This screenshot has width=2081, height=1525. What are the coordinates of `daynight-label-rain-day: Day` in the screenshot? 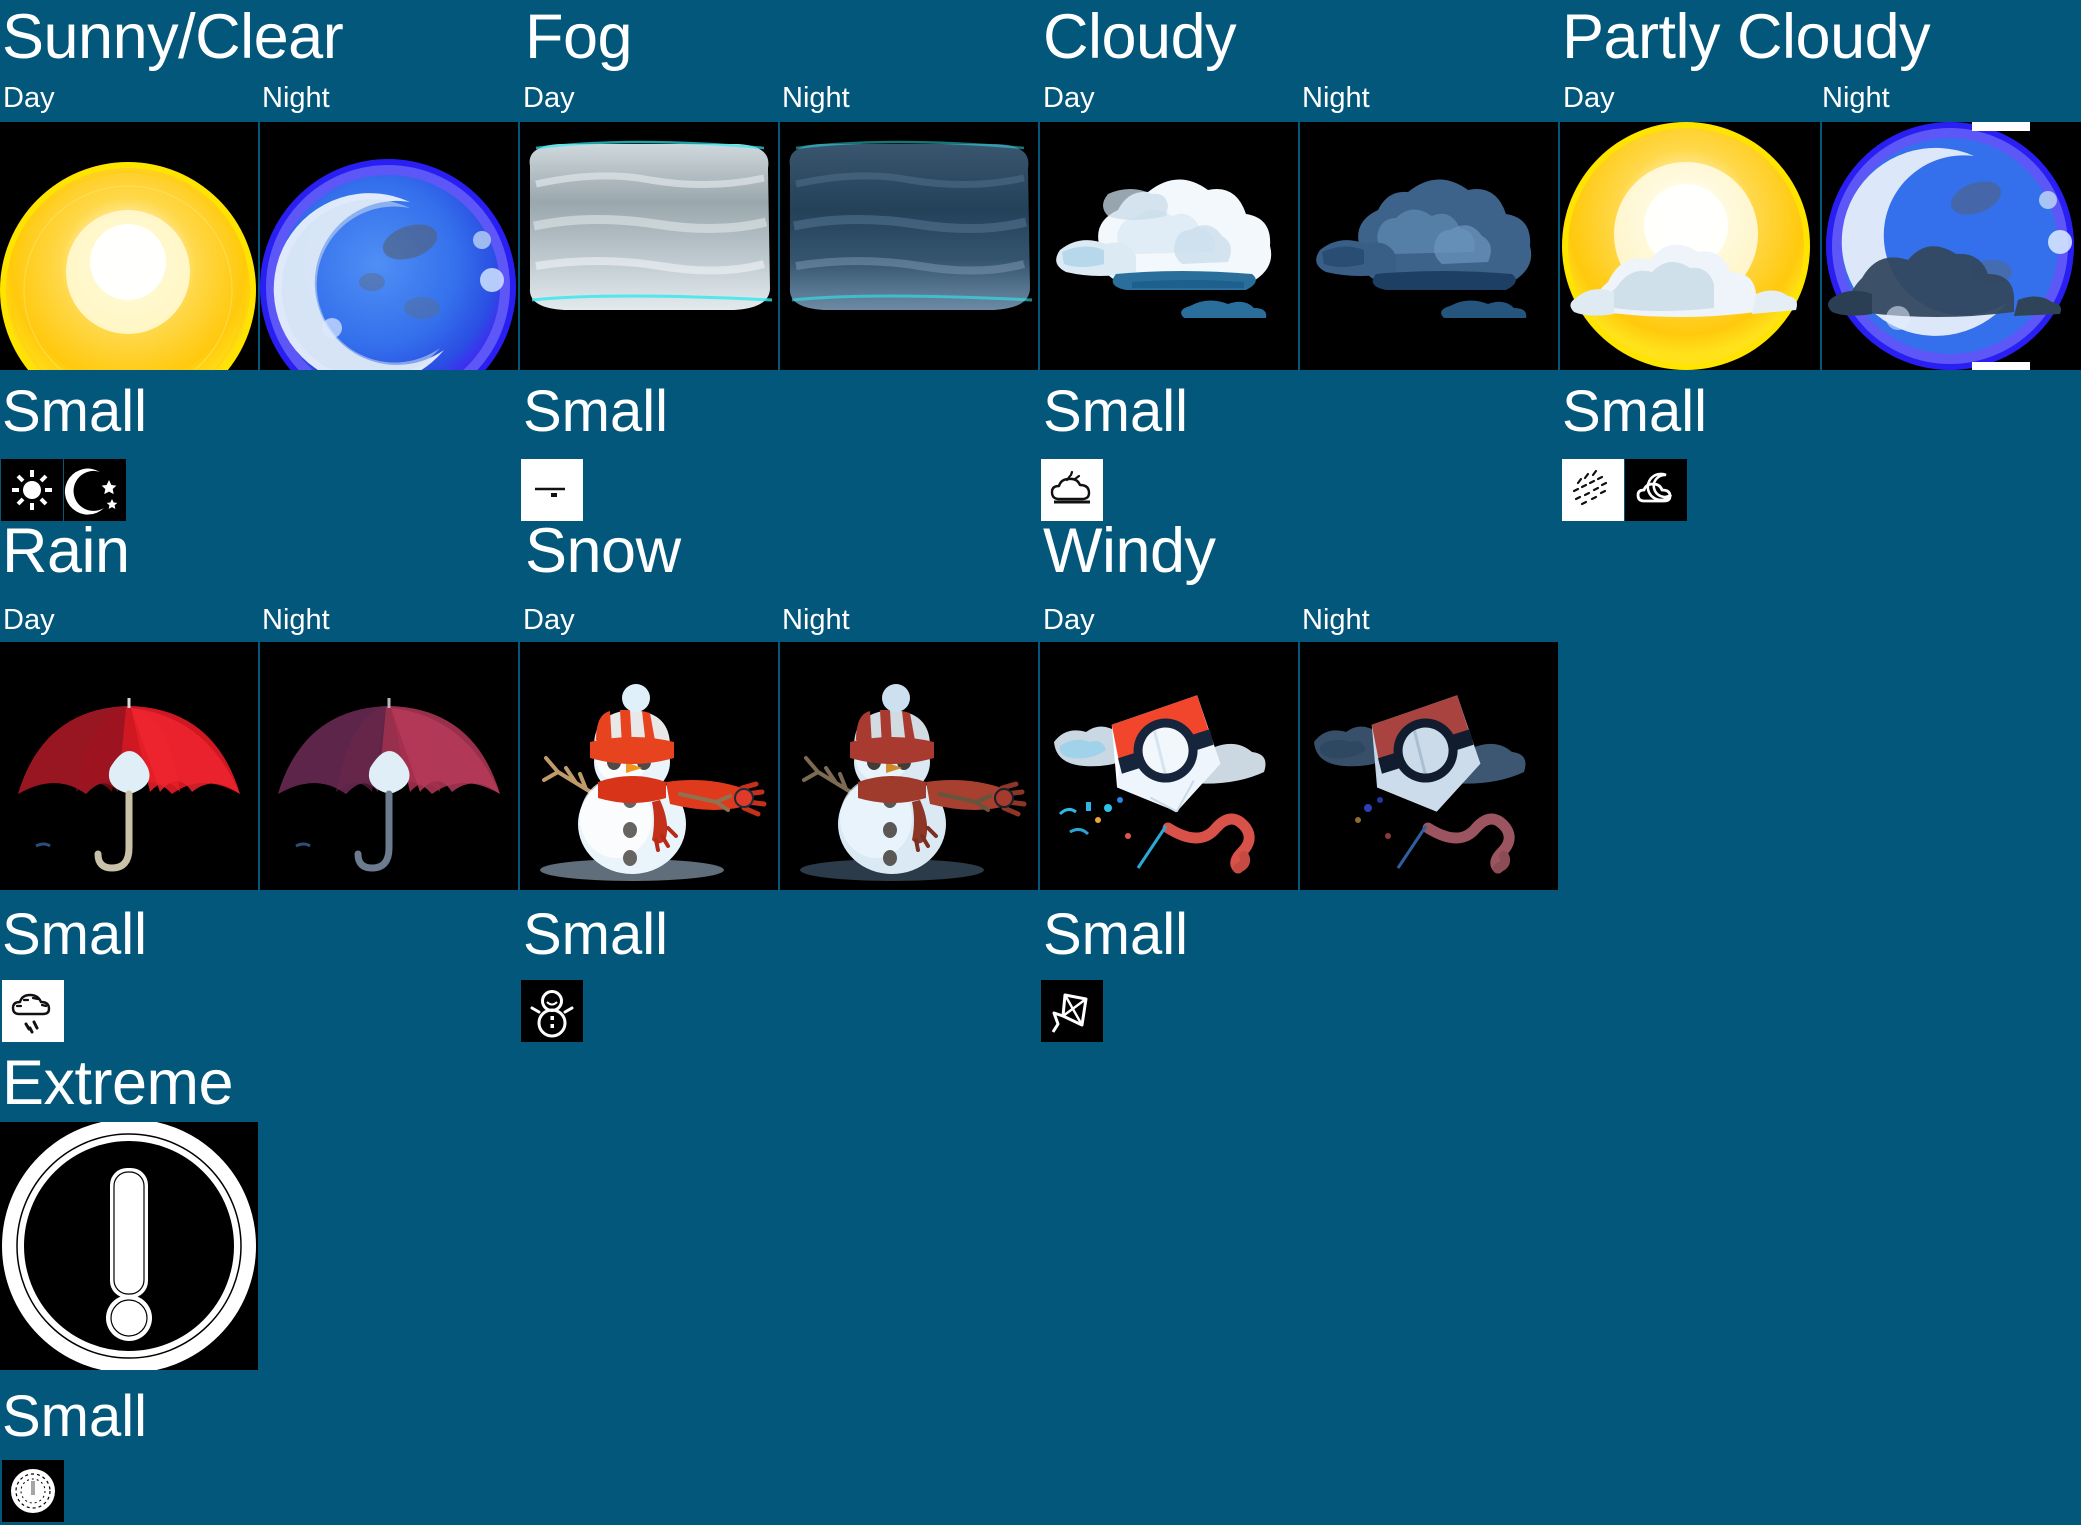 It's located at (29, 620).